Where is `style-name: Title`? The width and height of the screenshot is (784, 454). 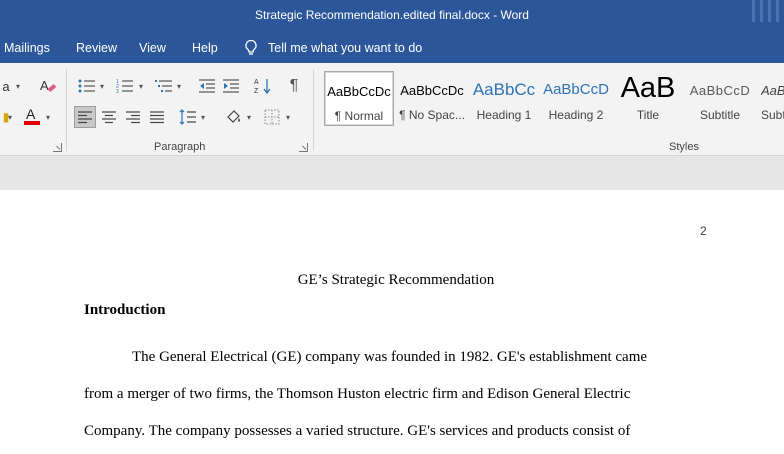
style-name: Title is located at coordinates (648, 115).